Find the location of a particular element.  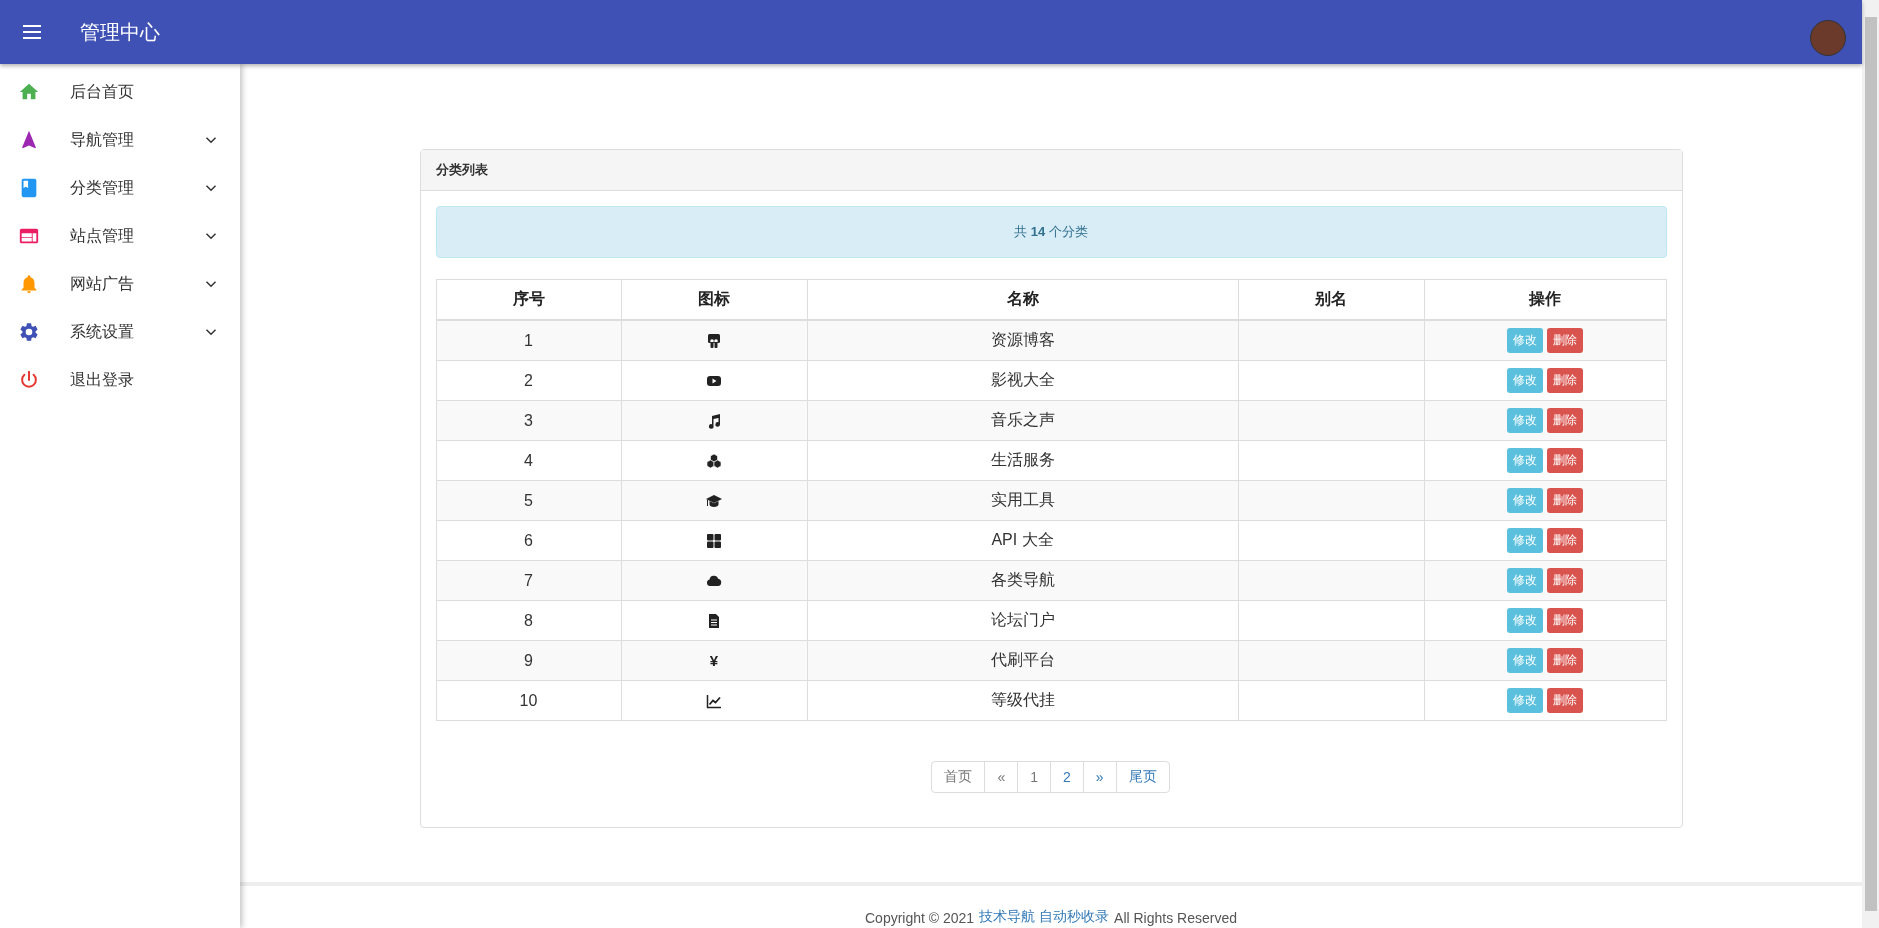

table-cell: 资源博客 is located at coordinates (1022, 340).